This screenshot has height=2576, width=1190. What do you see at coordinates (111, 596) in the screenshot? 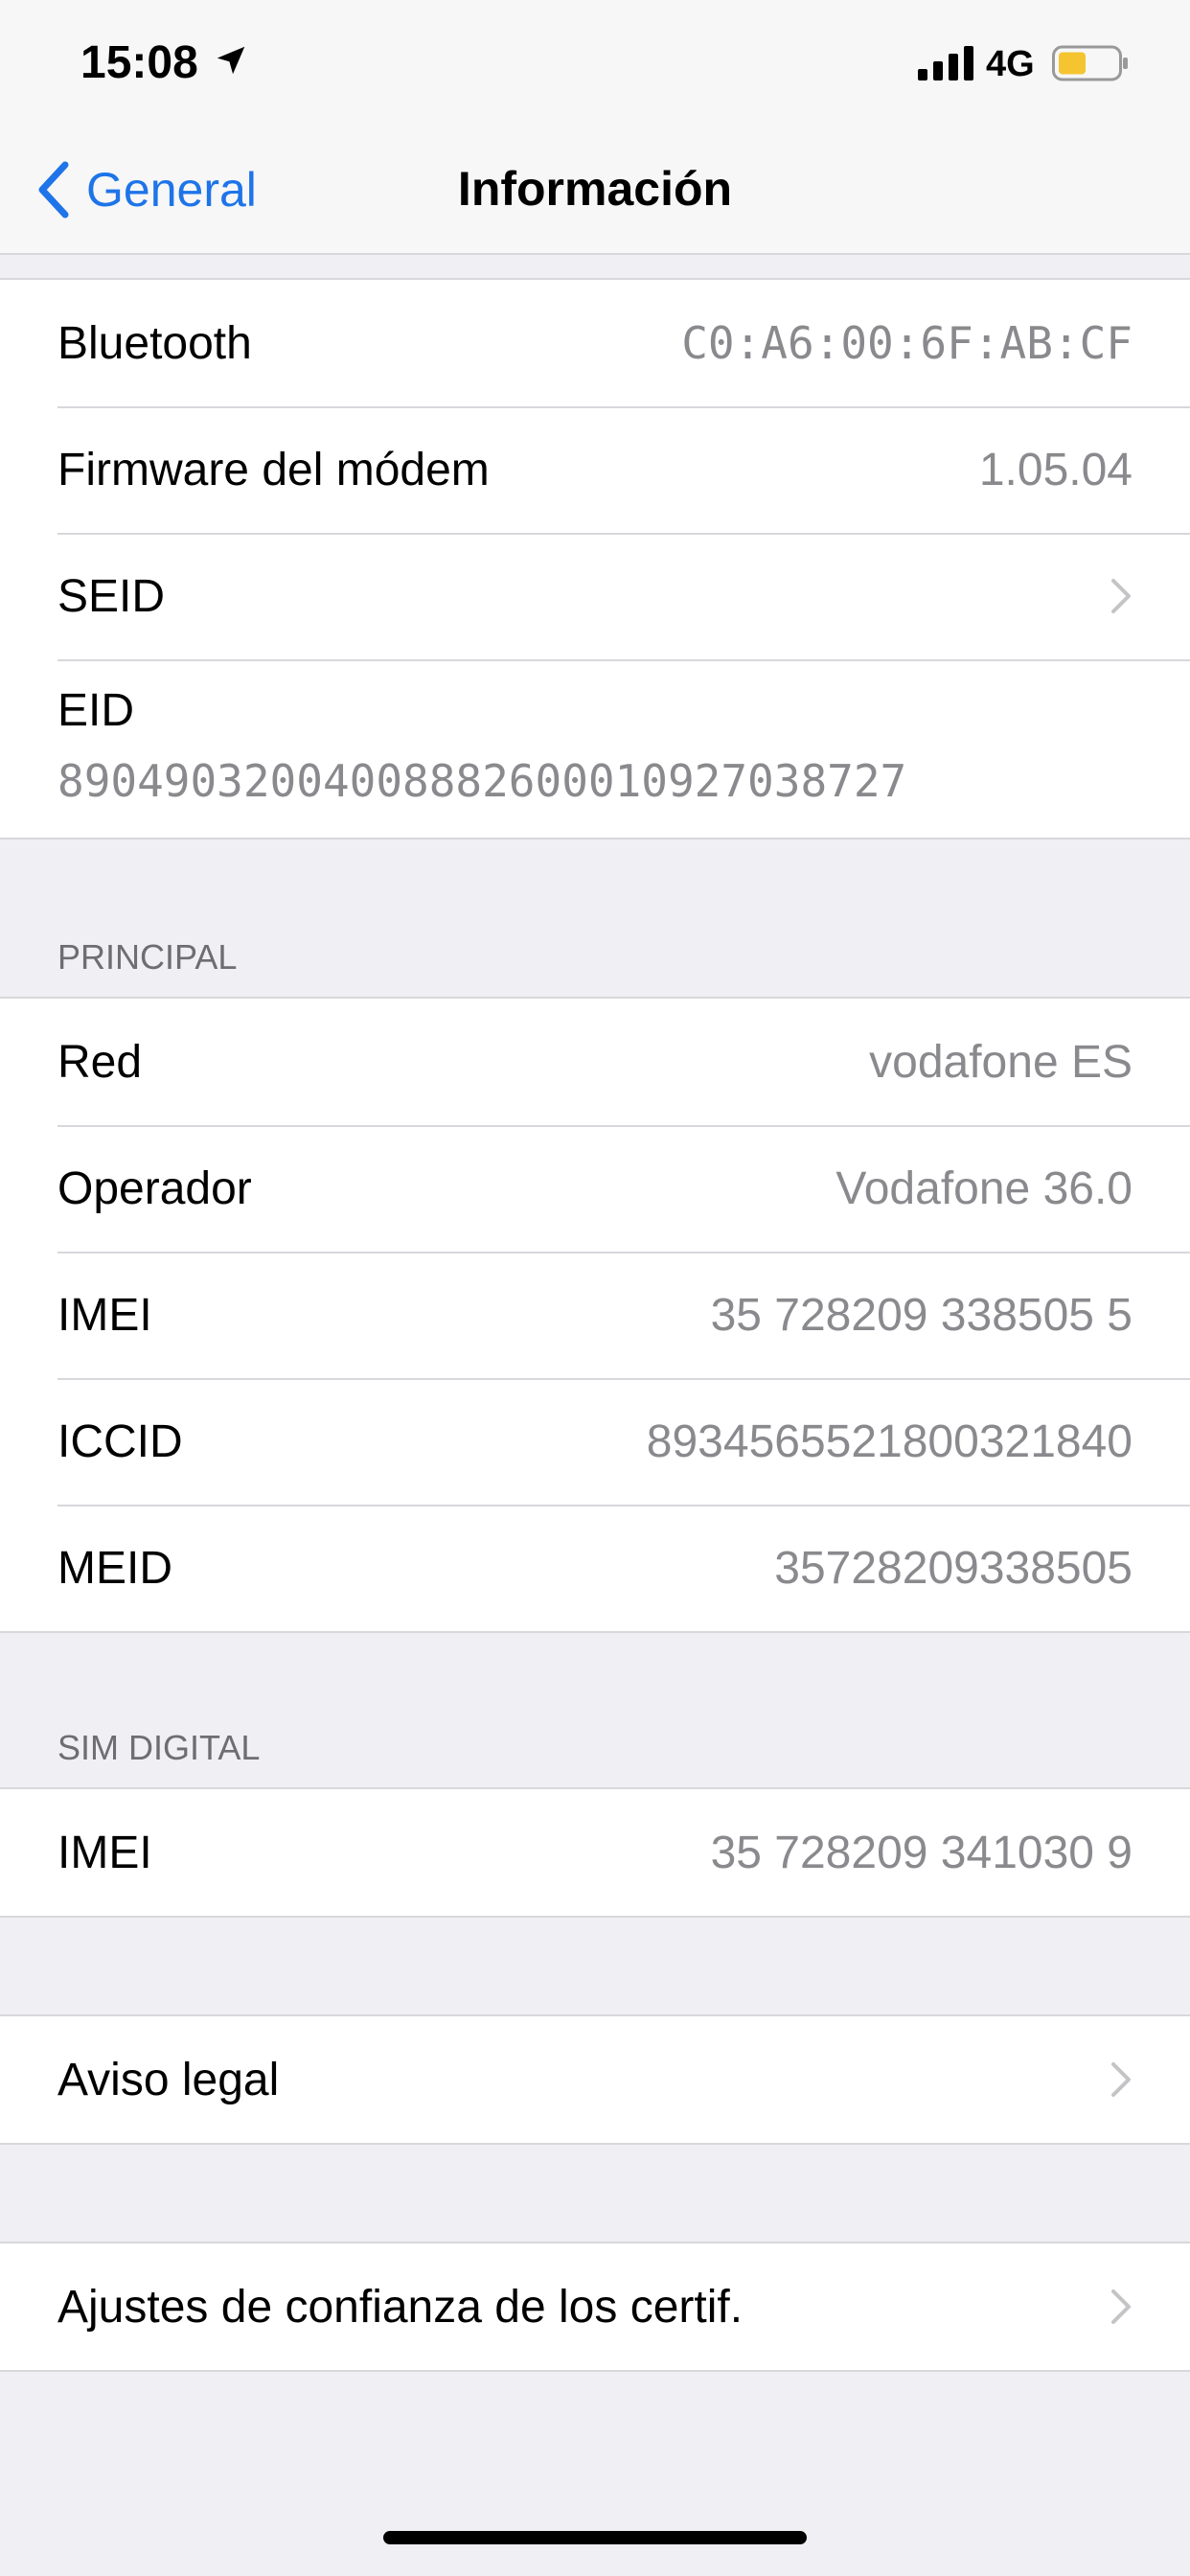
I see `row-label: SEID` at bounding box center [111, 596].